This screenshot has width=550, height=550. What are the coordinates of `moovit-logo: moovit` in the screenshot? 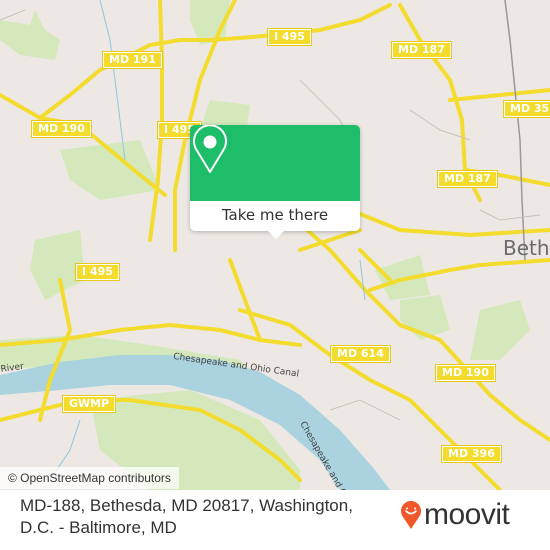 It's located at (455, 514).